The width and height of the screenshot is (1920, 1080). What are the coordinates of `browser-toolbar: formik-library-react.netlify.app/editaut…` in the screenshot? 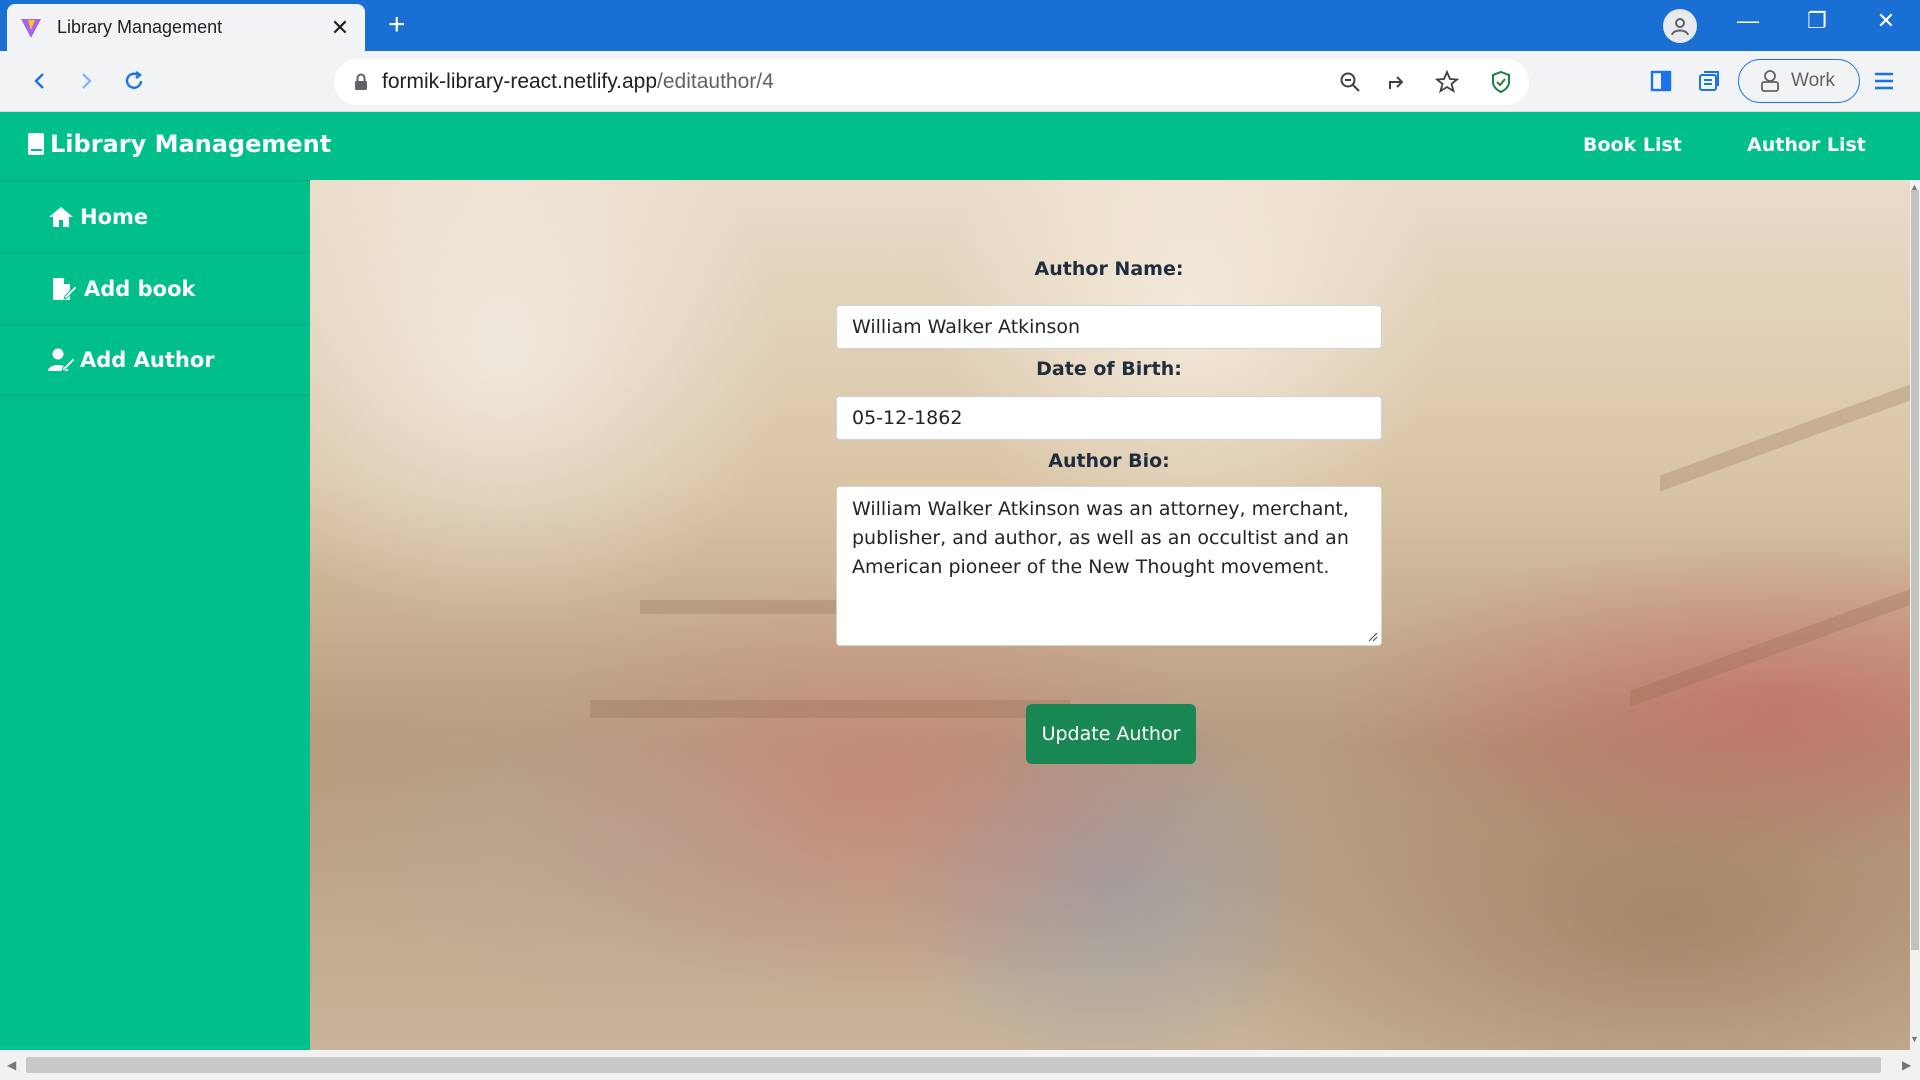 It's located at (960, 81).